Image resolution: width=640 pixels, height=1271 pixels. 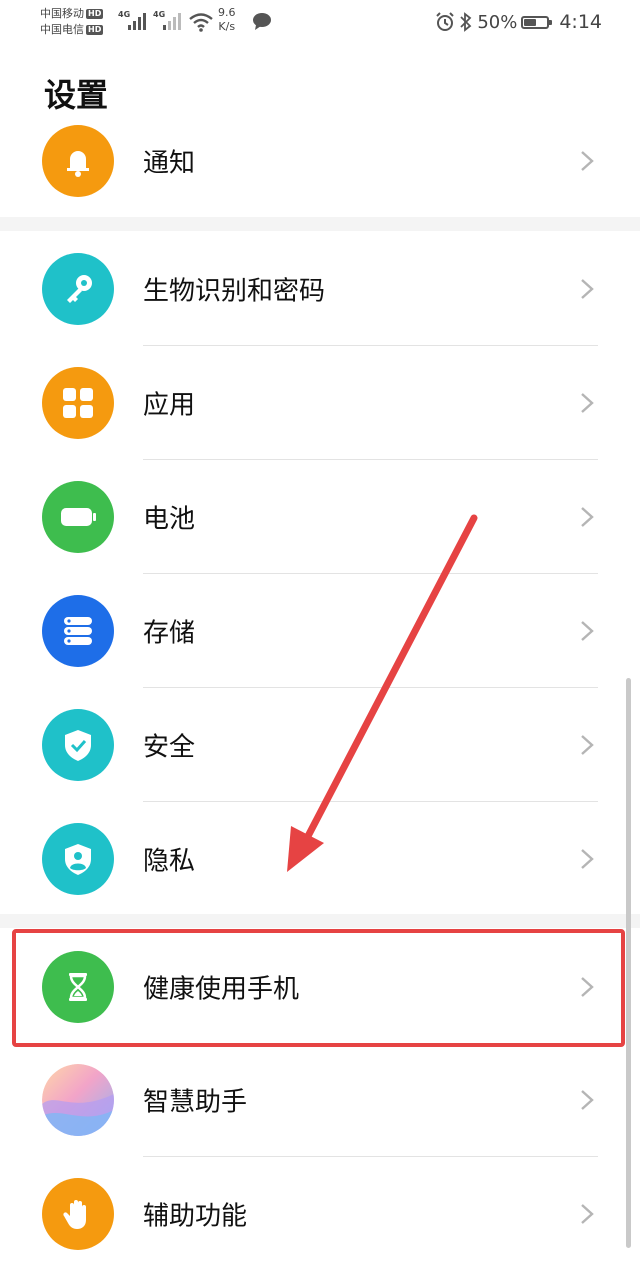 What do you see at coordinates (227, 26) in the screenshot?
I see `speed-unit: K/s` at bounding box center [227, 26].